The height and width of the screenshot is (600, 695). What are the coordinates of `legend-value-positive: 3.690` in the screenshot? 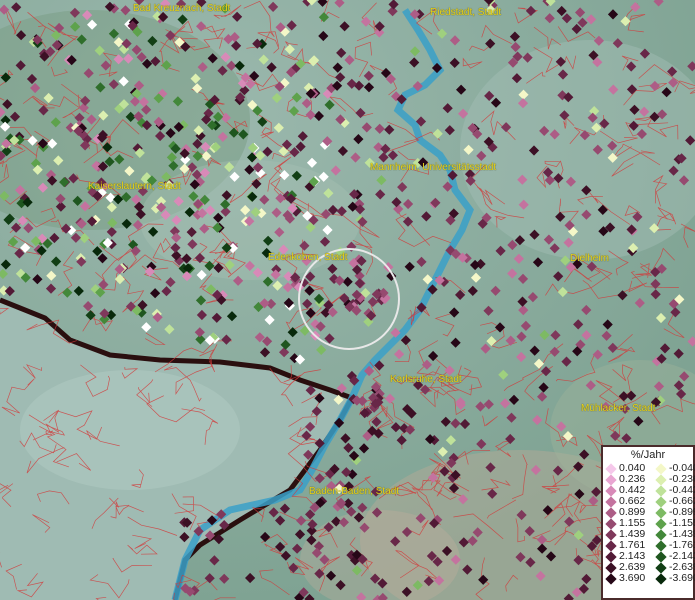 It's located at (632, 578).